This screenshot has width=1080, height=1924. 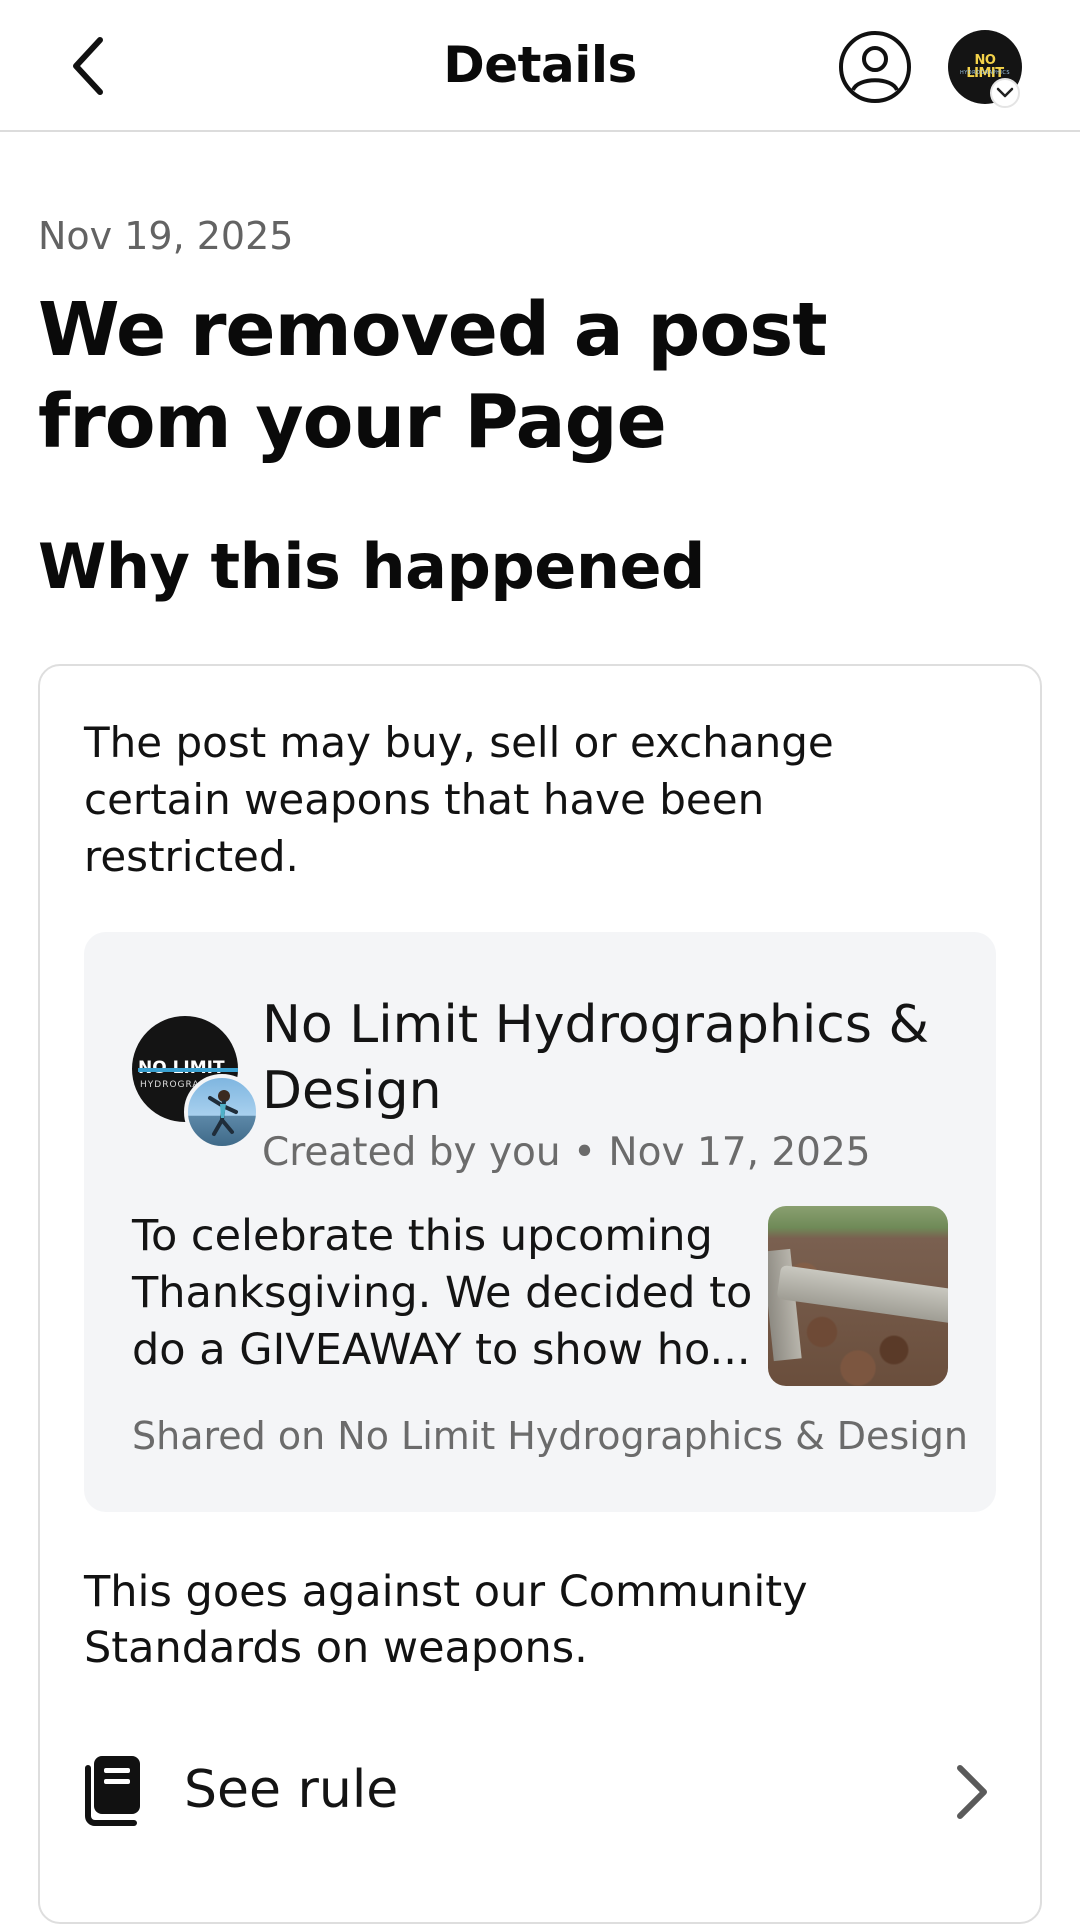 I want to click on user-circle-icon, so click(x=875, y=67).